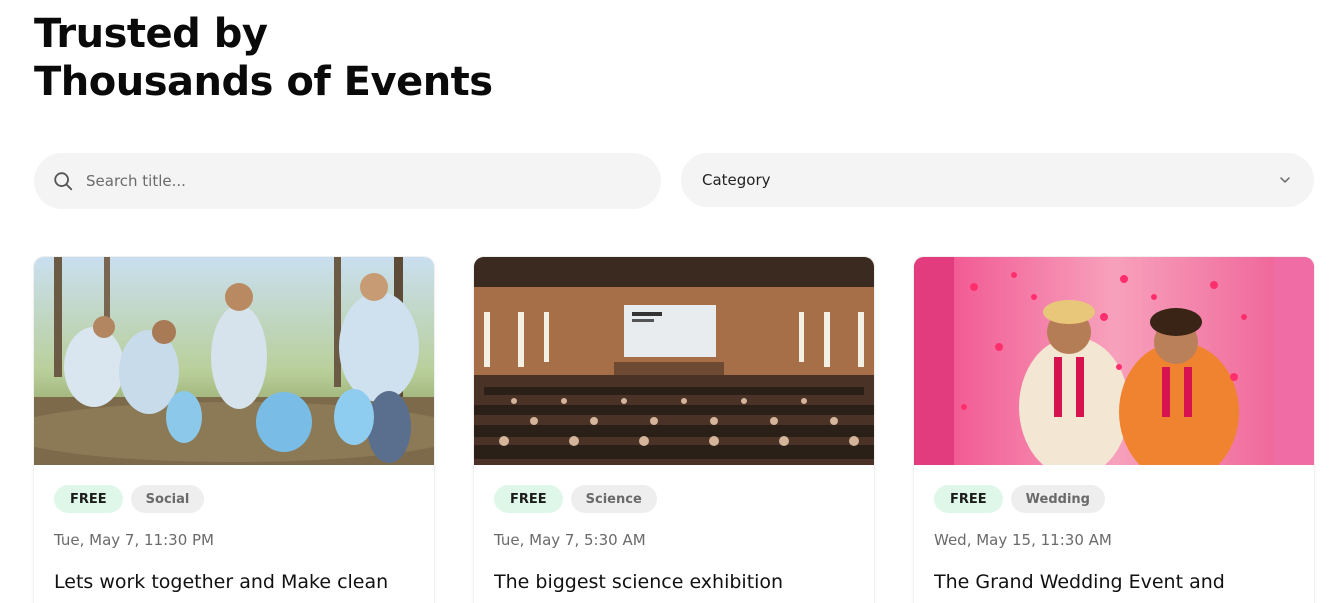 The image size is (1341, 603). Describe the element at coordinates (167, 499) in the screenshot. I see `category-badge: Social` at that location.